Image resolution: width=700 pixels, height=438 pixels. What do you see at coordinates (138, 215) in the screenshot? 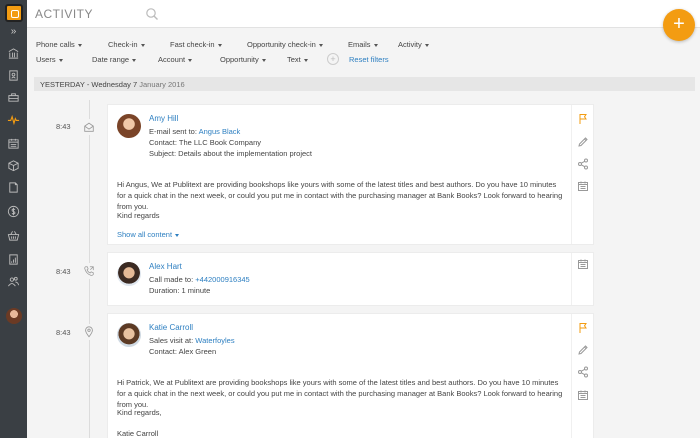
I see `email-closing: Kind regards` at bounding box center [138, 215].